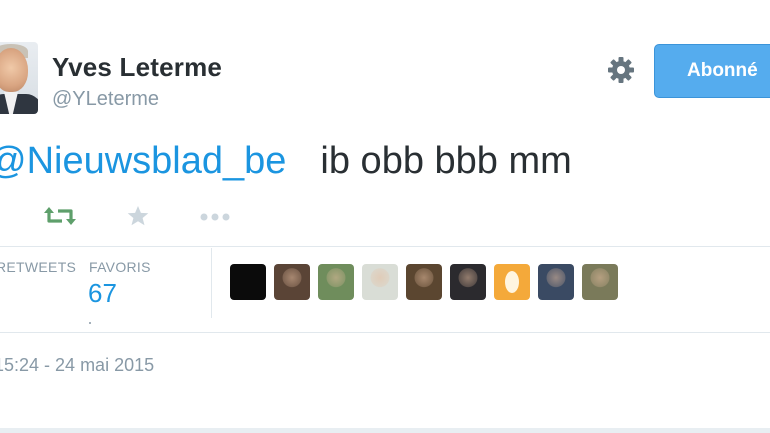 Image resolution: width=770 pixels, height=433 pixels. I want to click on retweets-label: RETWEETS, so click(38, 267).